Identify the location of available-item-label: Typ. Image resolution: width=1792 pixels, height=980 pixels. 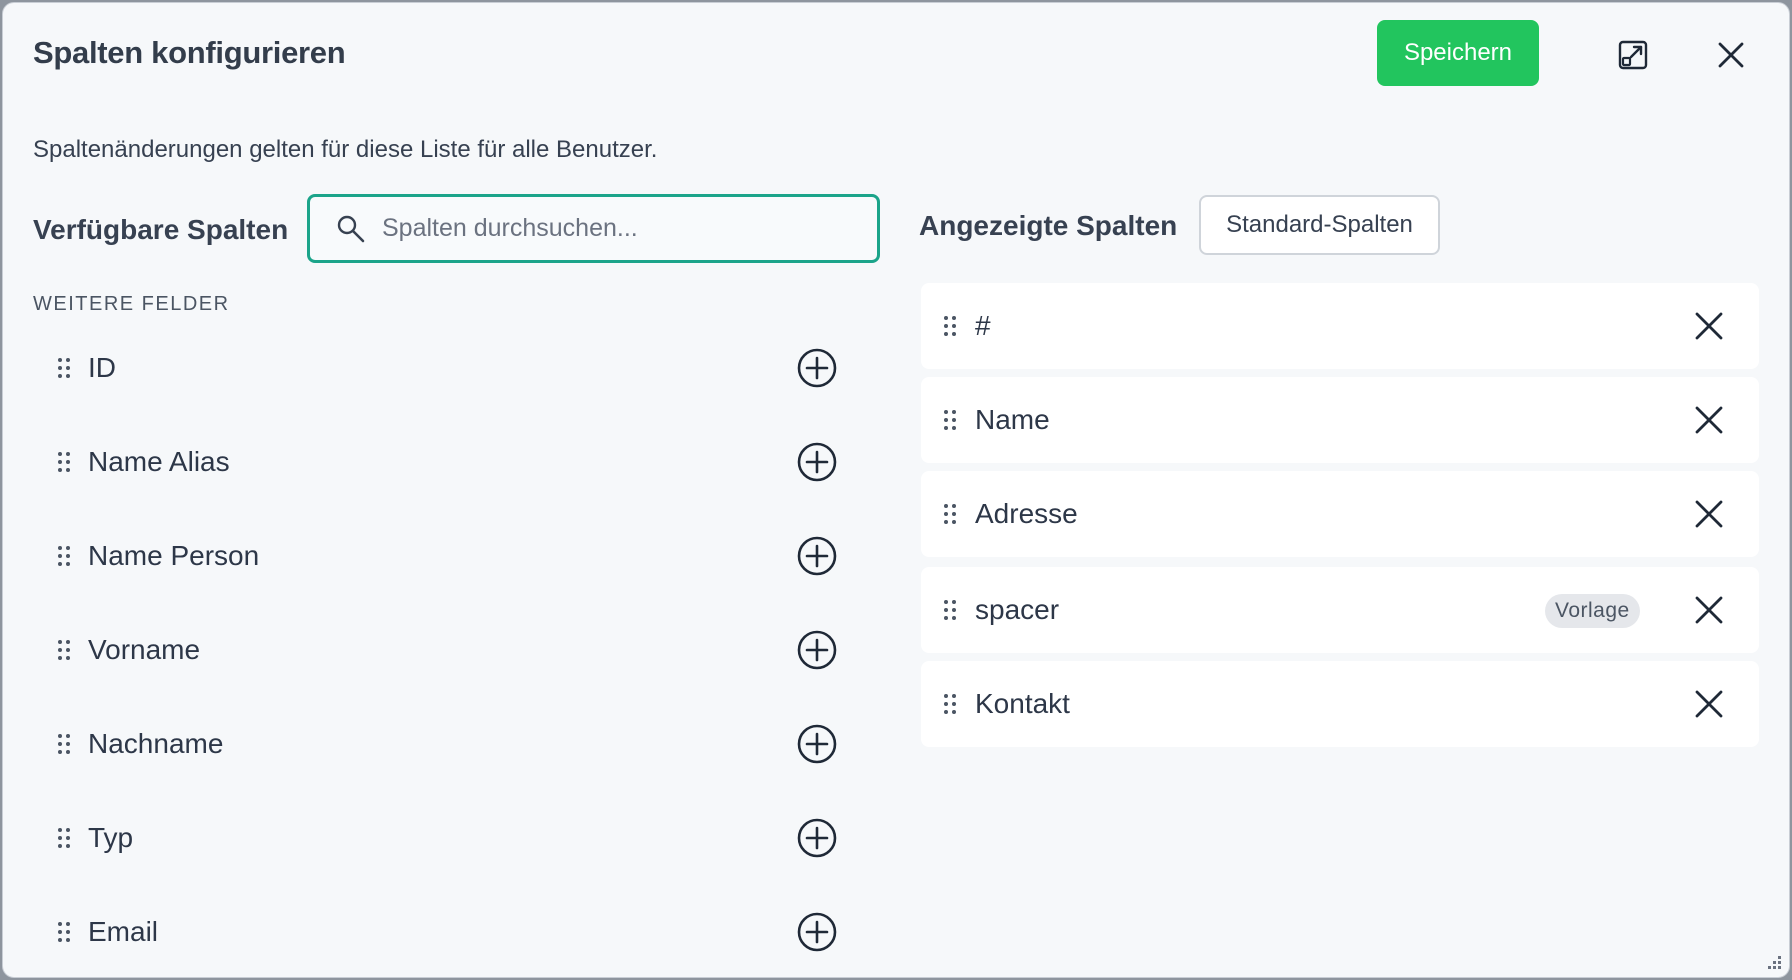
(111, 837).